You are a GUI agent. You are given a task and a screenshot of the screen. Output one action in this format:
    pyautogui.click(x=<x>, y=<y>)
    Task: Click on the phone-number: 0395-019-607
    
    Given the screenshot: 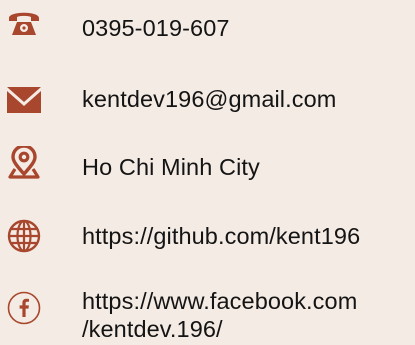 What is the action you would take?
    pyautogui.click(x=156, y=28)
    